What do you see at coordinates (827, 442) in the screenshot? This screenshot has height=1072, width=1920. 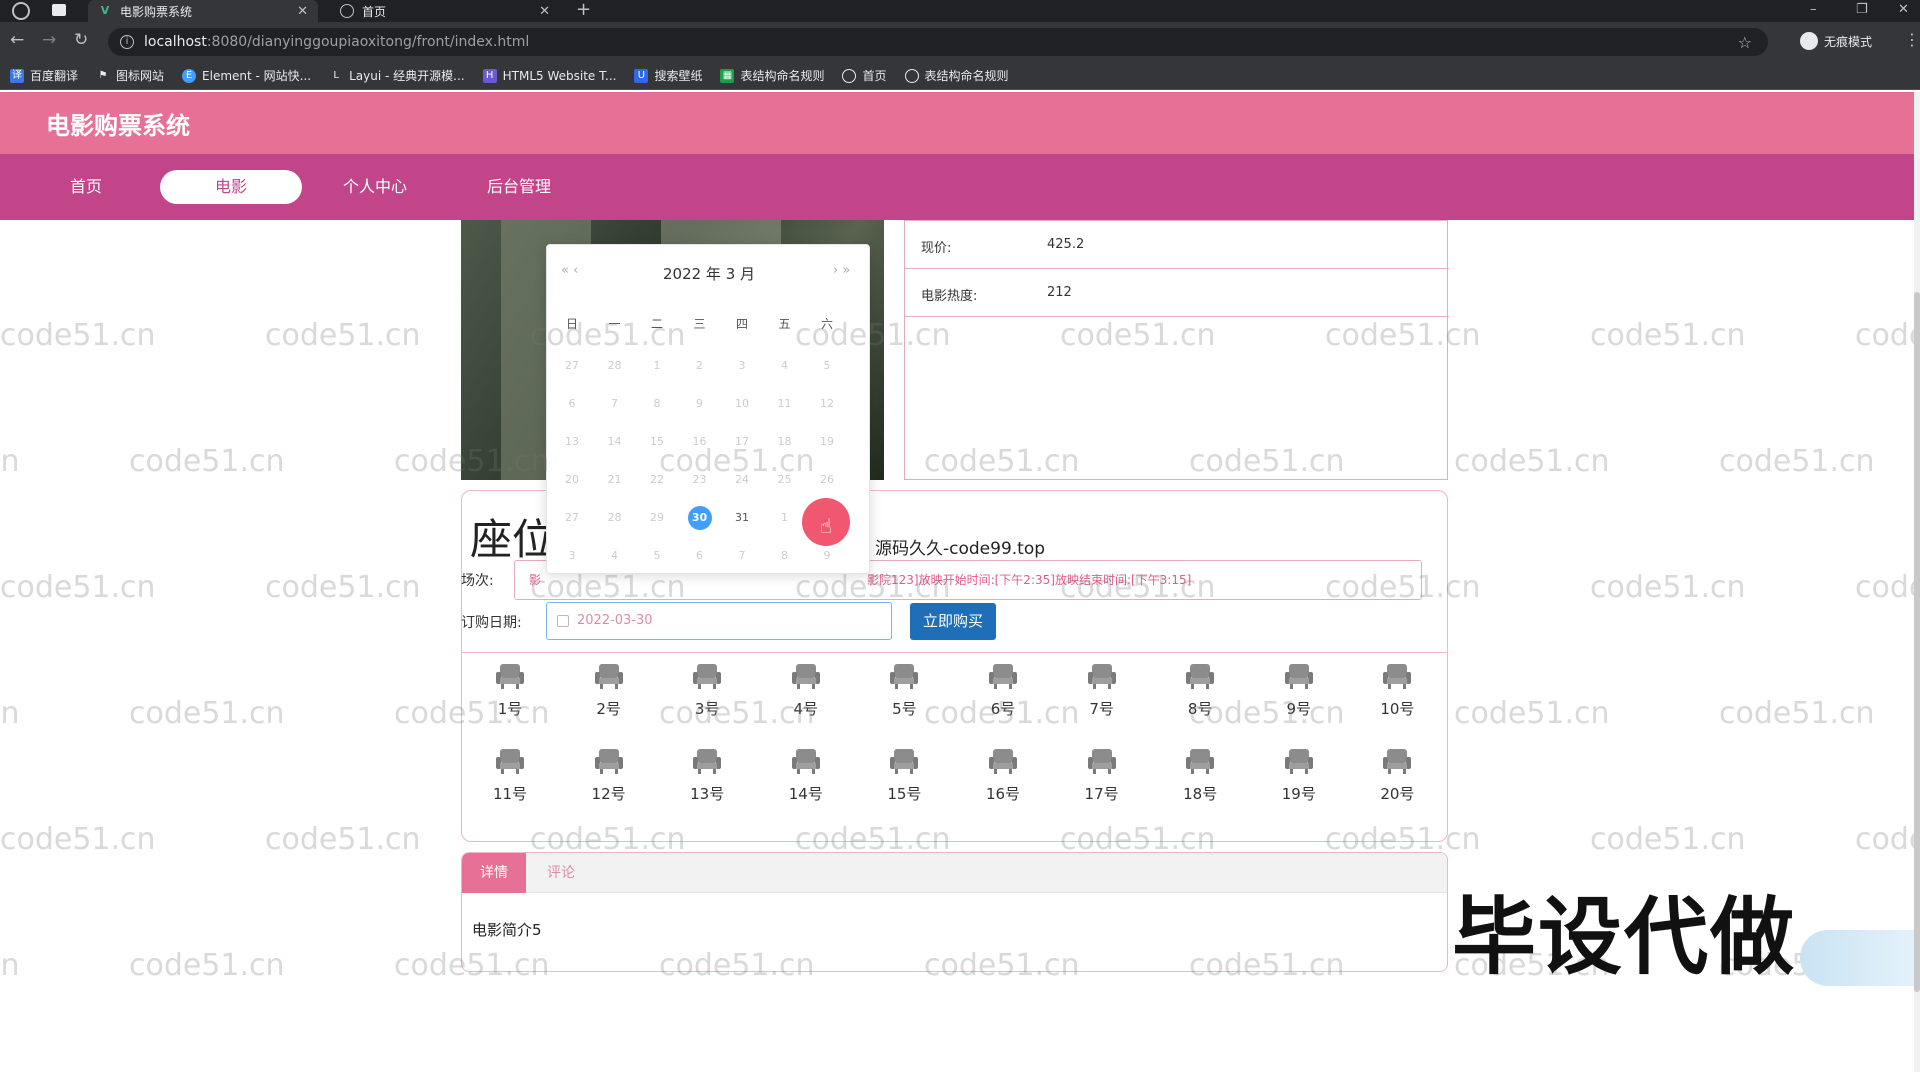 I see `calendar-day: 19` at bounding box center [827, 442].